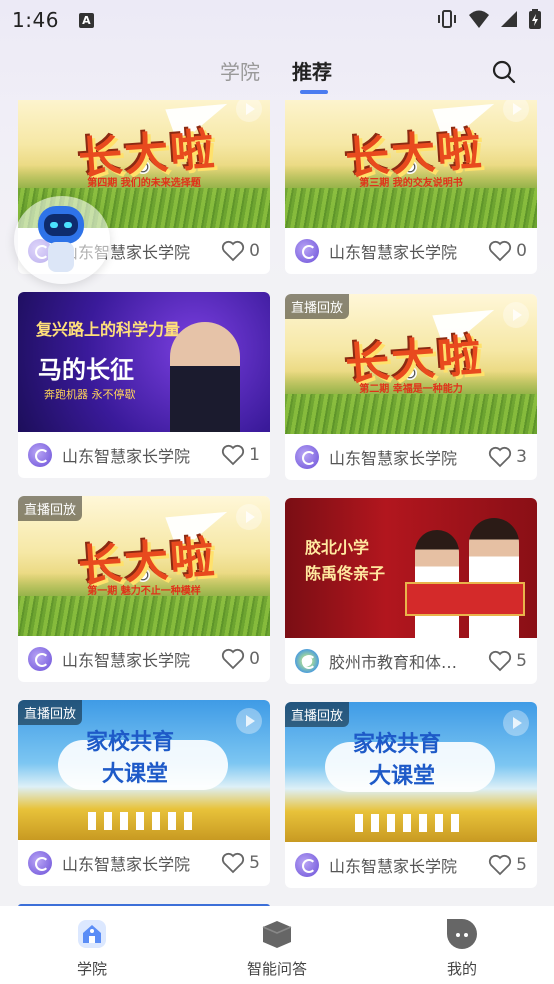  Describe the element at coordinates (61, 225) in the screenshot. I see `robot-icon` at that location.